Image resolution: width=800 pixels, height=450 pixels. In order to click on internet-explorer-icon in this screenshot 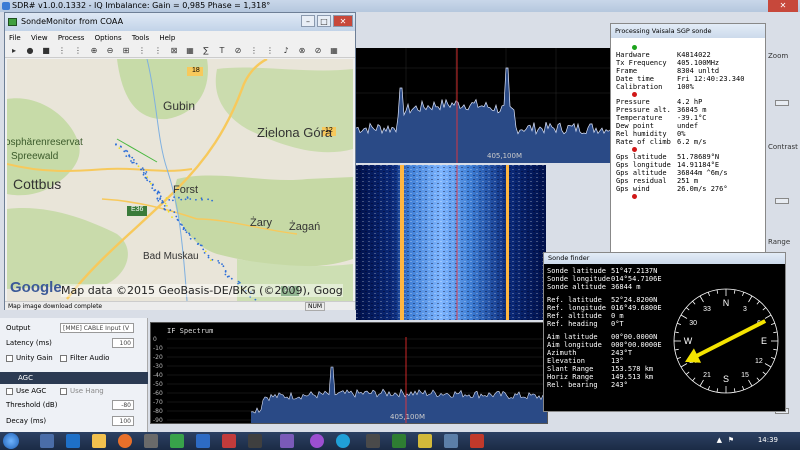, I will do `click(73, 441)`.